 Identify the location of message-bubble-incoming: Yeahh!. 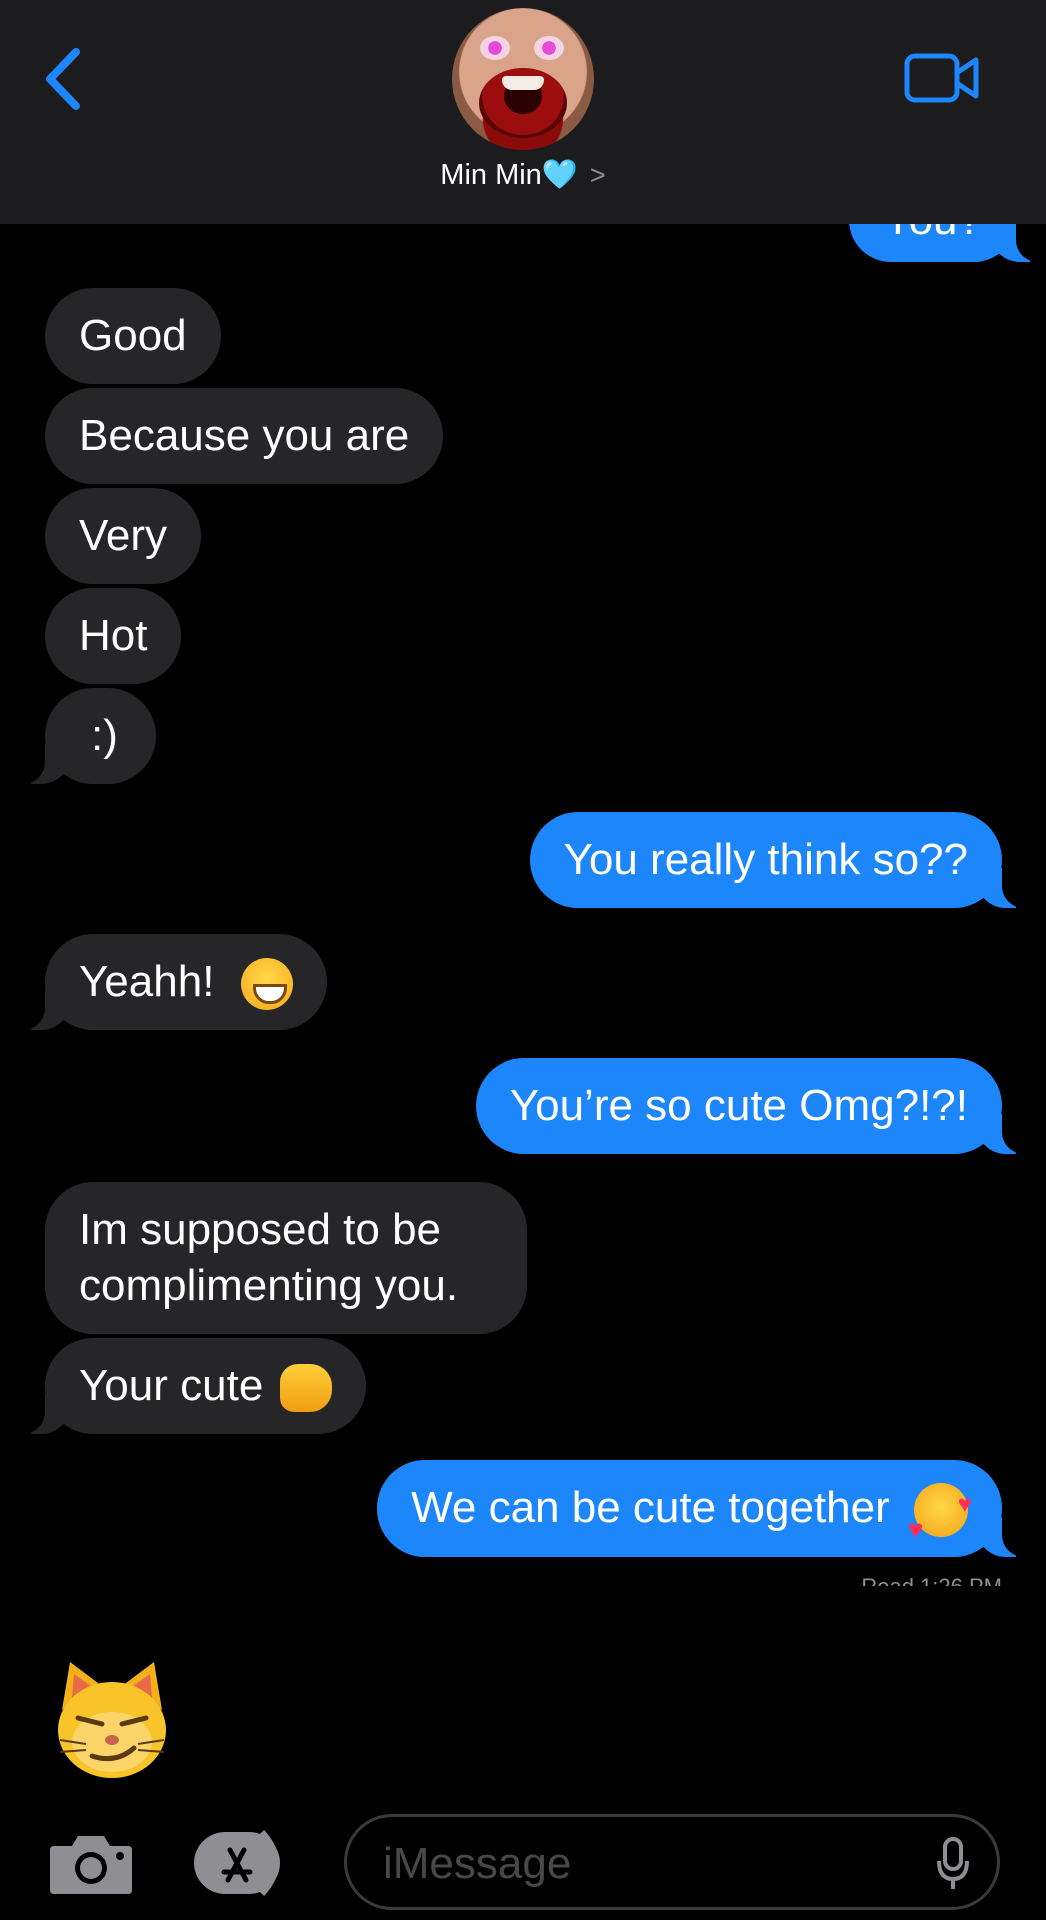
(171, 982).